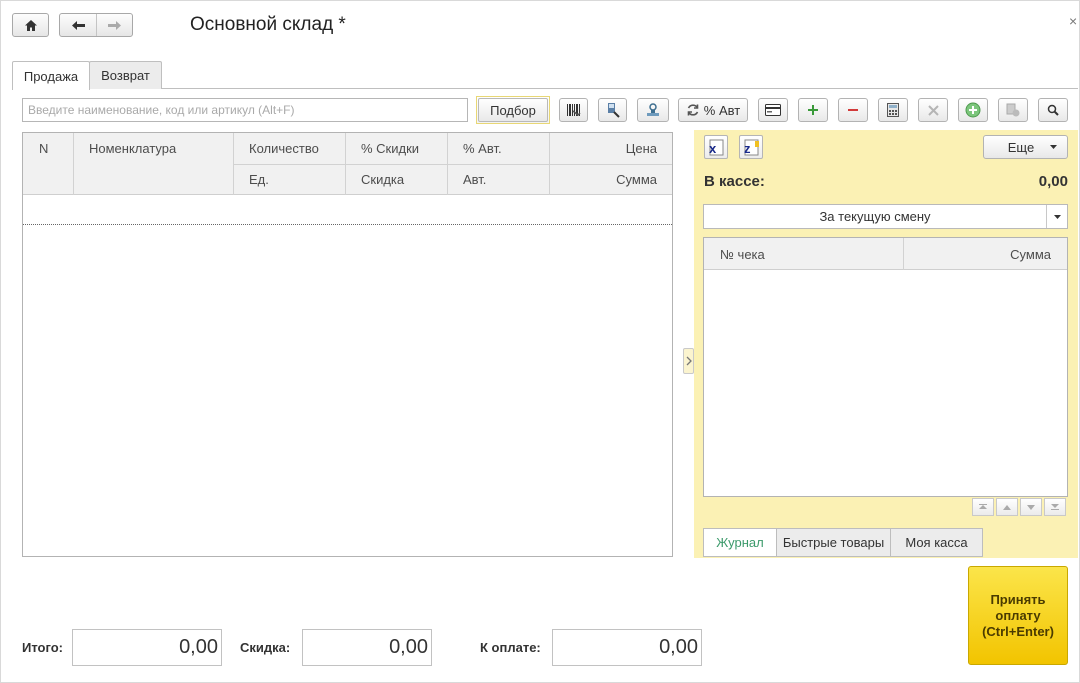 The height and width of the screenshot is (683, 1080). I want to click on in-cash-label: В кассе:, so click(734, 181).